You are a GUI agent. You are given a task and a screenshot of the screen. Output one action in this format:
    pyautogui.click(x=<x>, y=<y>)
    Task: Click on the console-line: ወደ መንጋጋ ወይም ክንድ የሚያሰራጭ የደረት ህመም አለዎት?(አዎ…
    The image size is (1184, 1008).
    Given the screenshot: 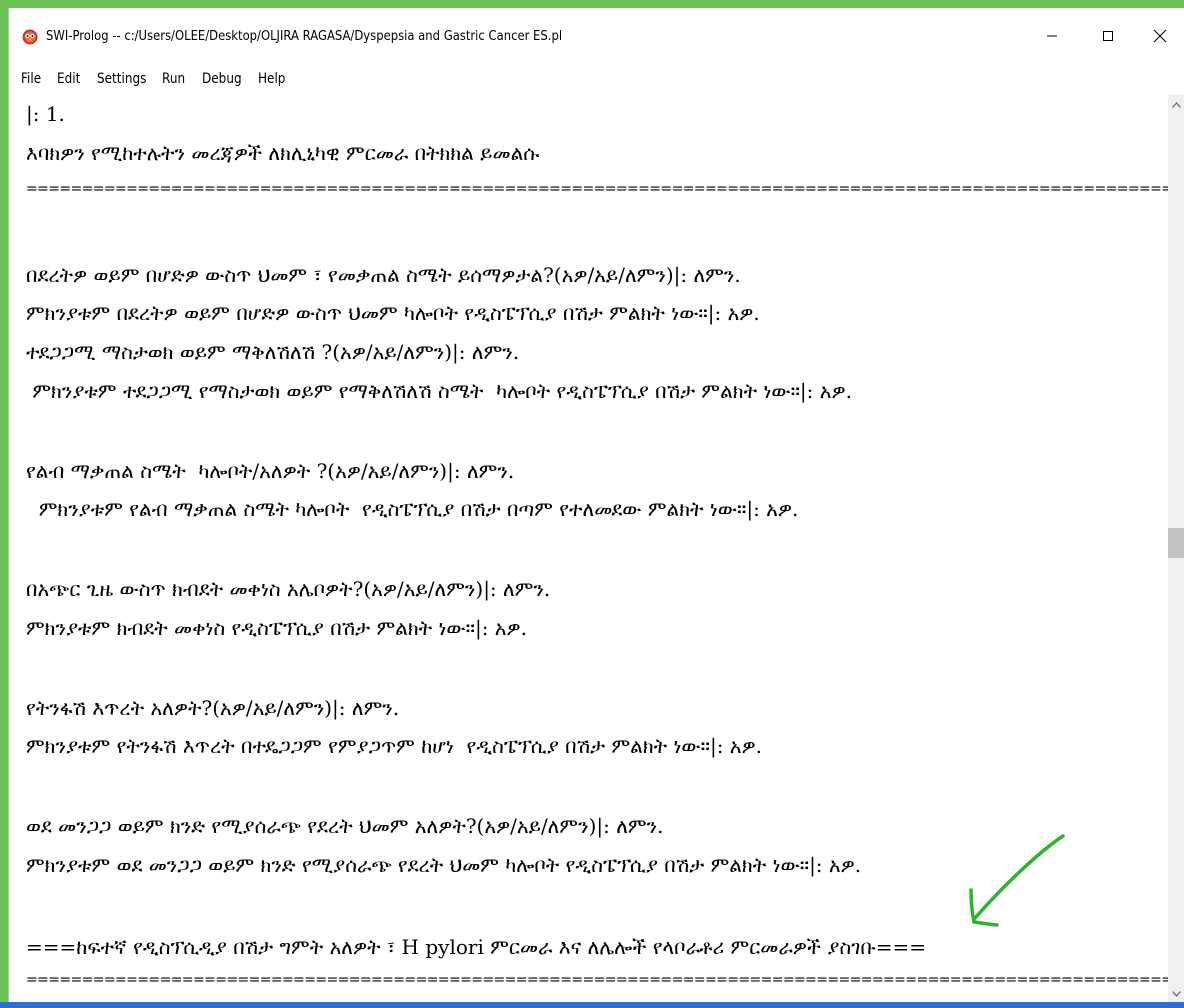 What is the action you would take?
    pyautogui.click(x=345, y=826)
    